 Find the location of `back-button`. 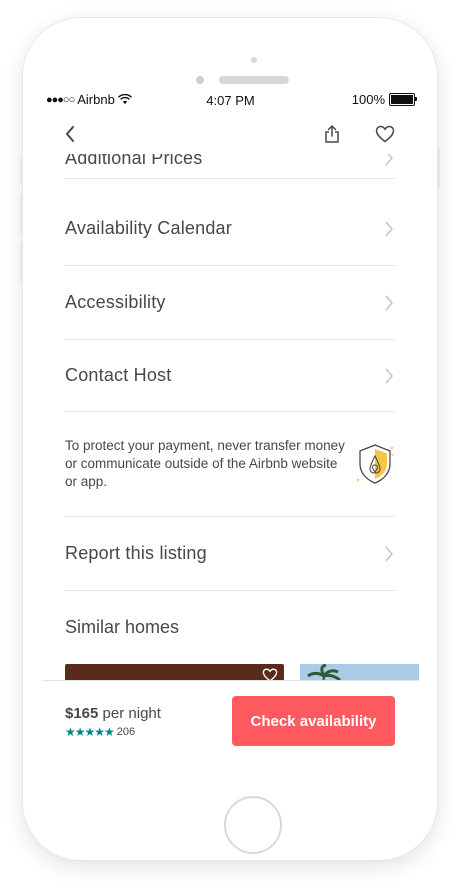

back-button is located at coordinates (70, 134).